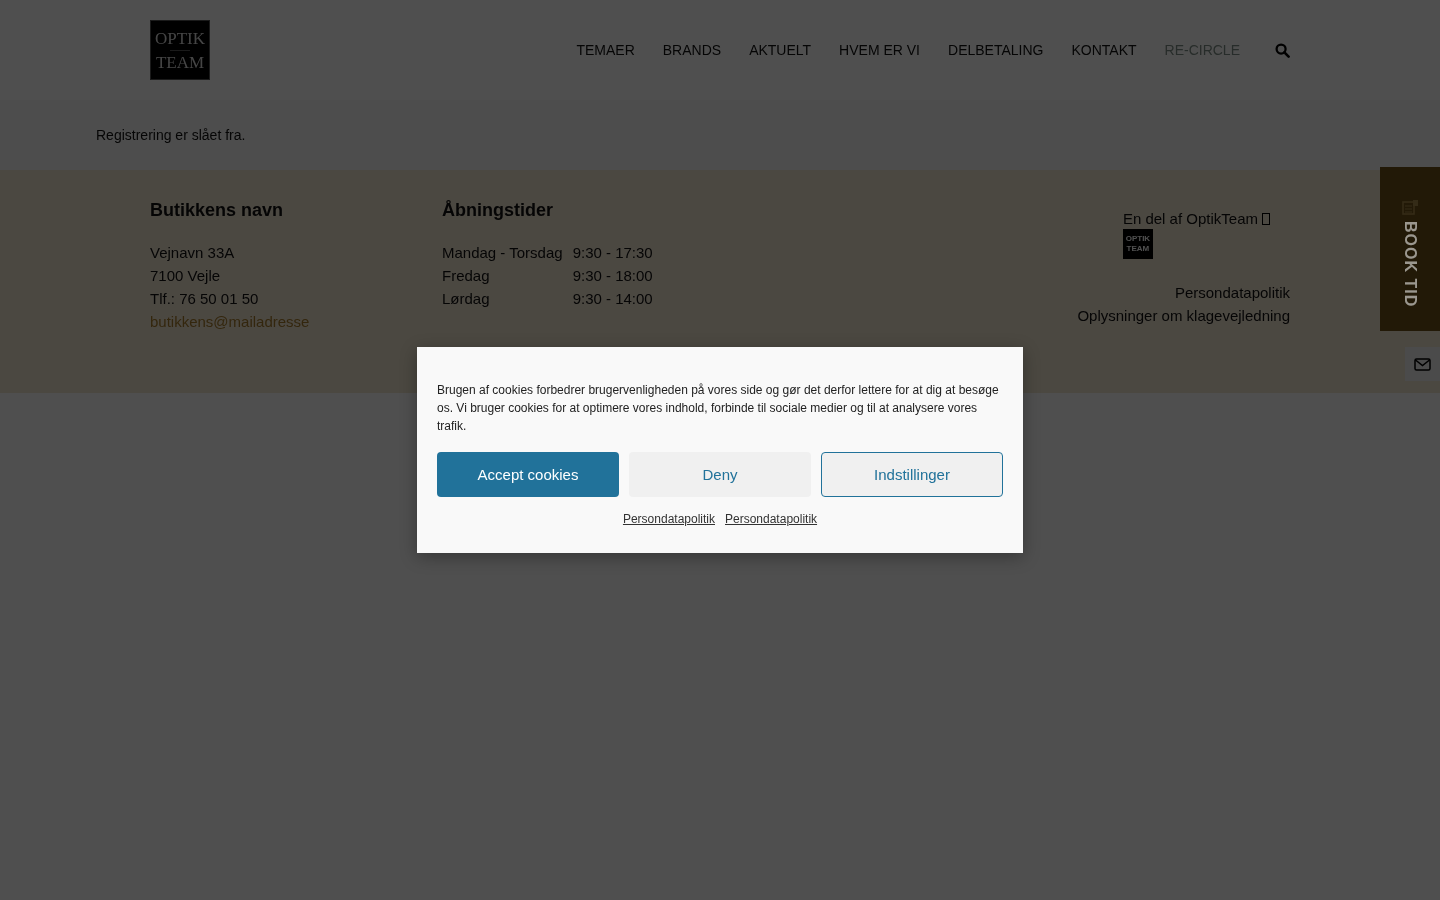 The height and width of the screenshot is (900, 1440). Describe the element at coordinates (996, 50) in the screenshot. I see `nav-link: DELBETALING` at that location.